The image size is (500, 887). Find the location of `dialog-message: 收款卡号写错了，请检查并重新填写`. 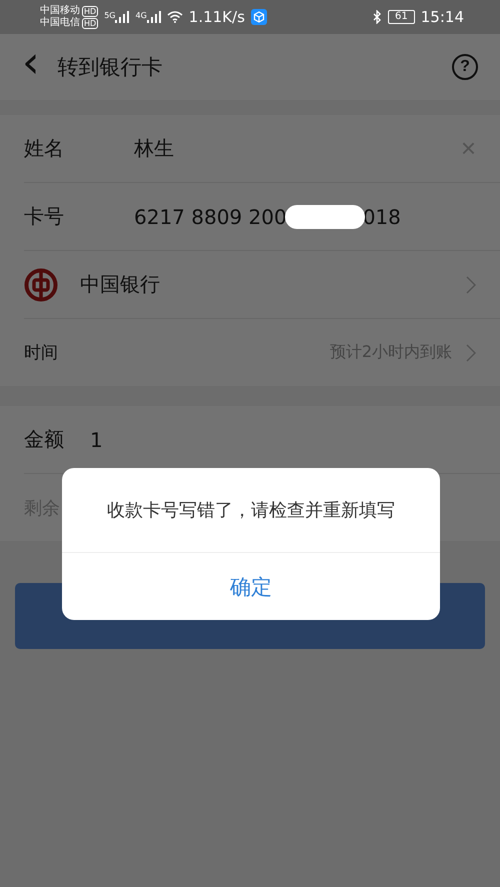

dialog-message: 收款卡号写错了，请检查并重新填写 is located at coordinates (251, 510).